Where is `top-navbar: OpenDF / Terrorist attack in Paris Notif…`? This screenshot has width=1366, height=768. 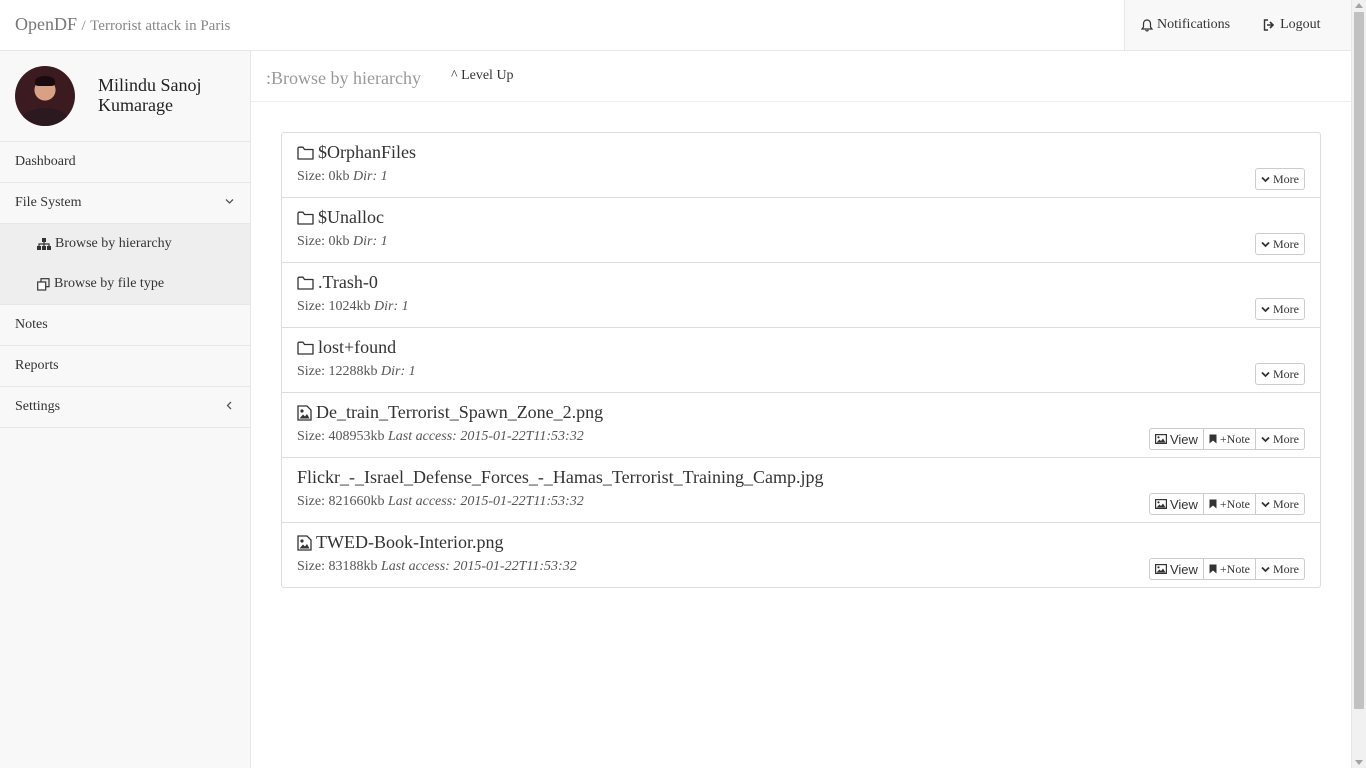
top-navbar: OpenDF / Terrorist attack in Paris Notif… is located at coordinates (675, 25).